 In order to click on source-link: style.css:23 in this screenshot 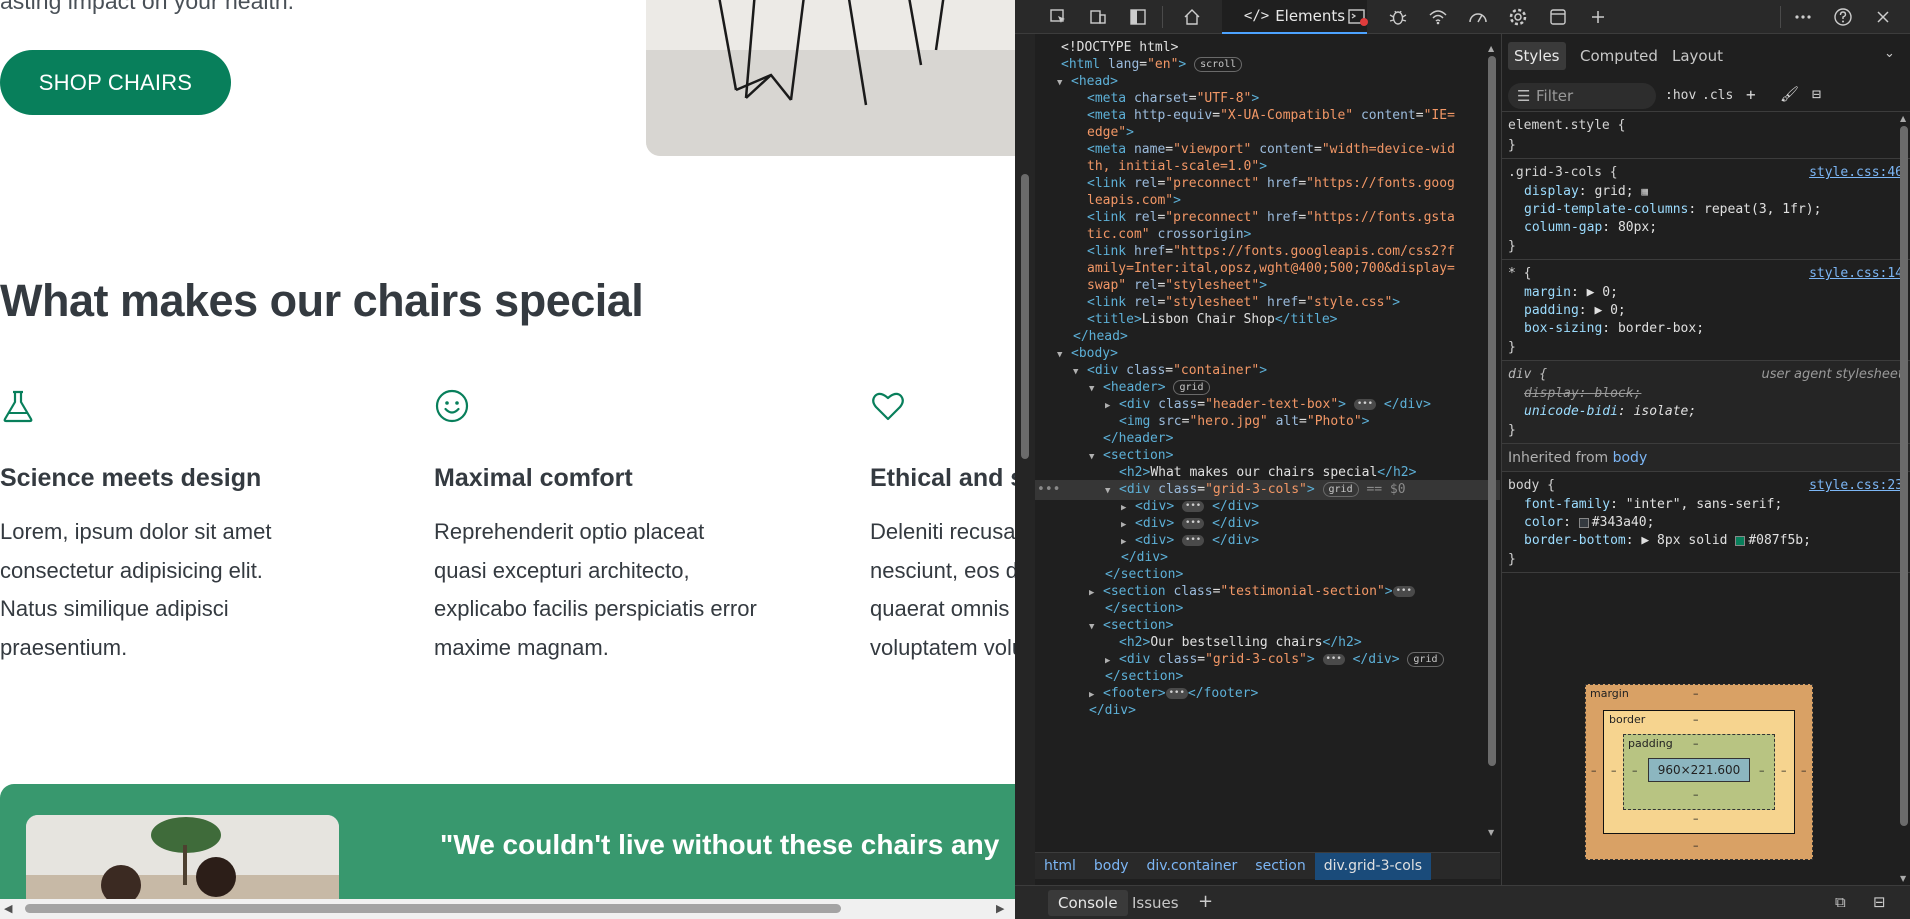, I will do `click(1856, 485)`.